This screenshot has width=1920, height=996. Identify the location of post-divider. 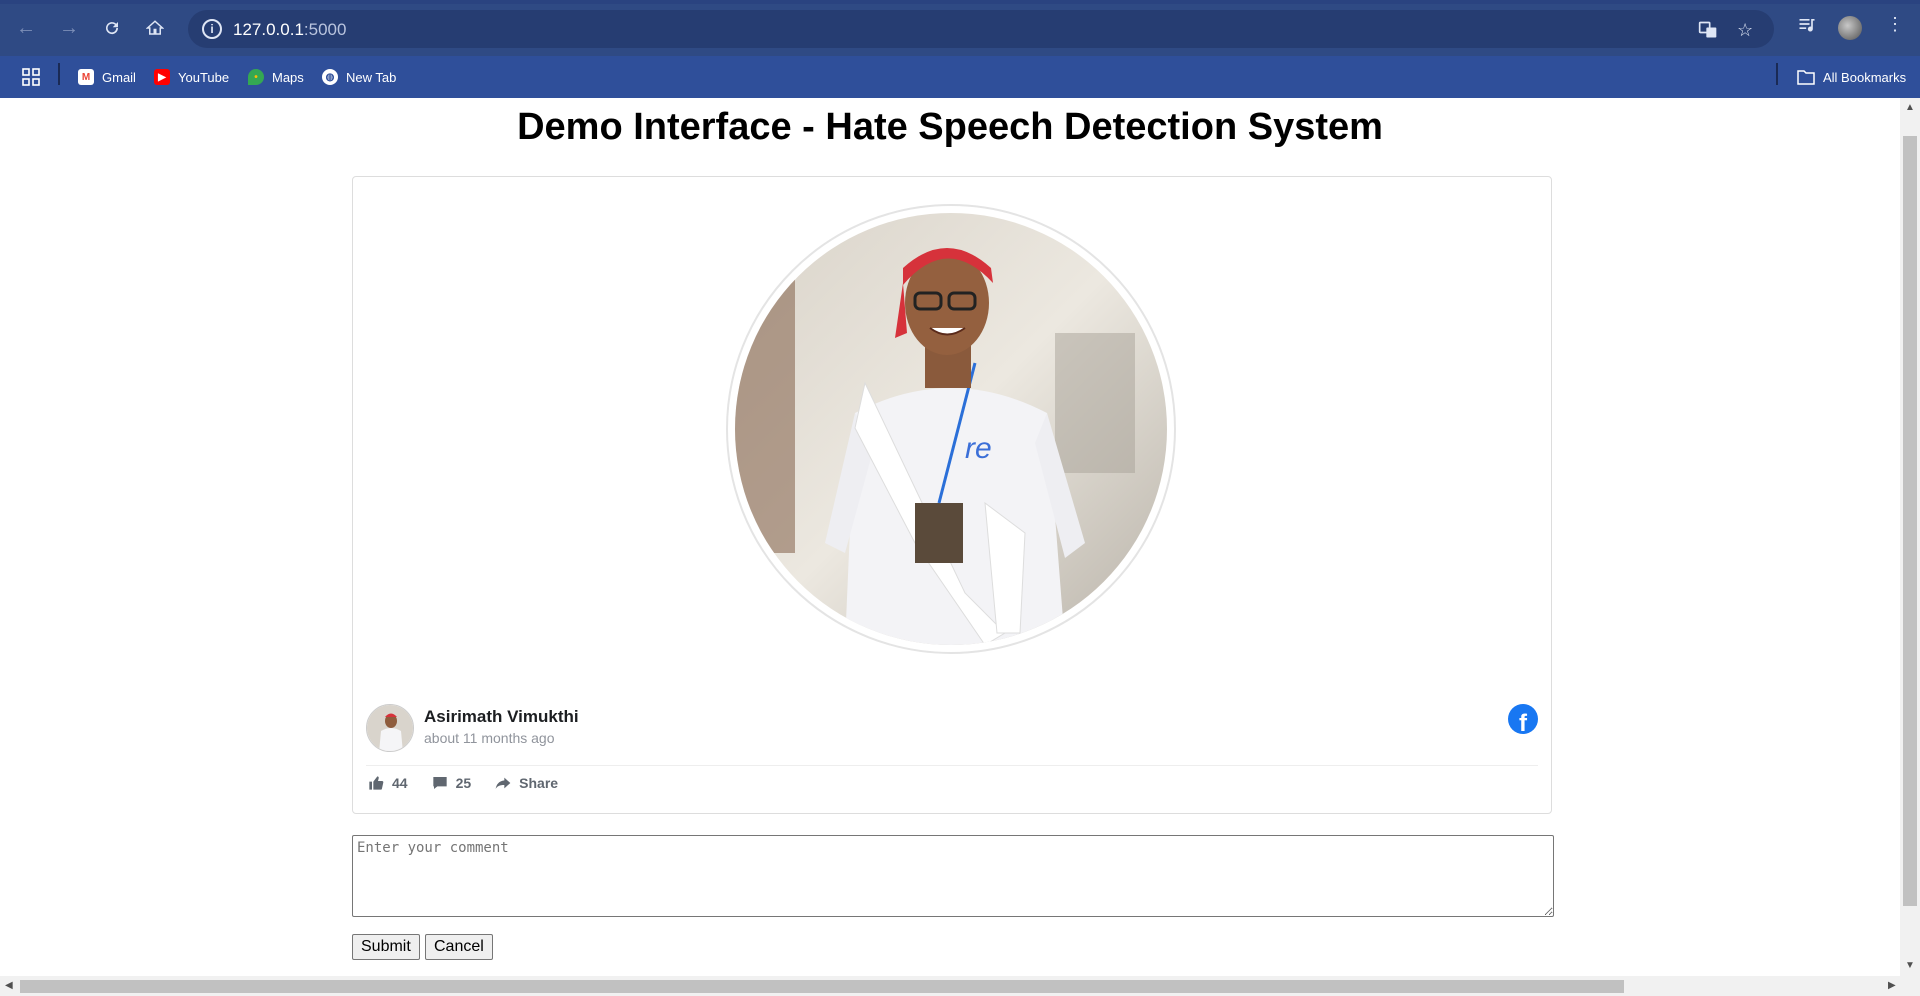
(952, 765).